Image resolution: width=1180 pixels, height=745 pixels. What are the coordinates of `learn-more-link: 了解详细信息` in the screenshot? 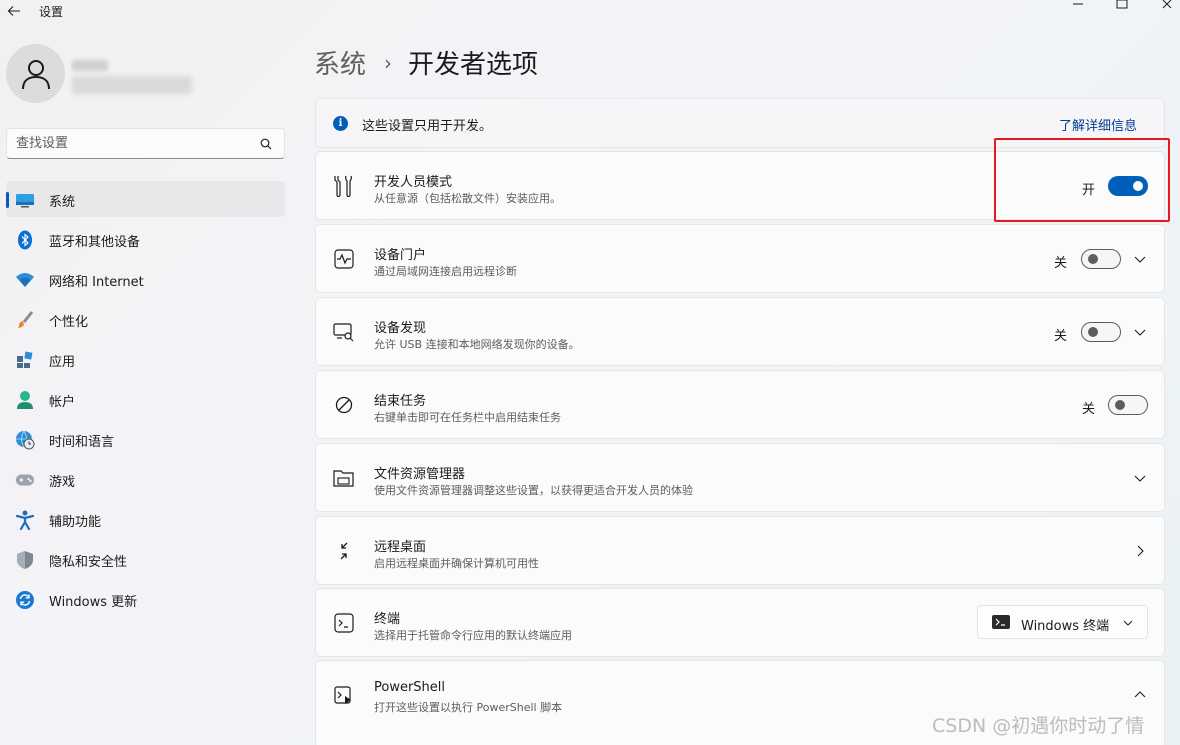 It's located at (1098, 124).